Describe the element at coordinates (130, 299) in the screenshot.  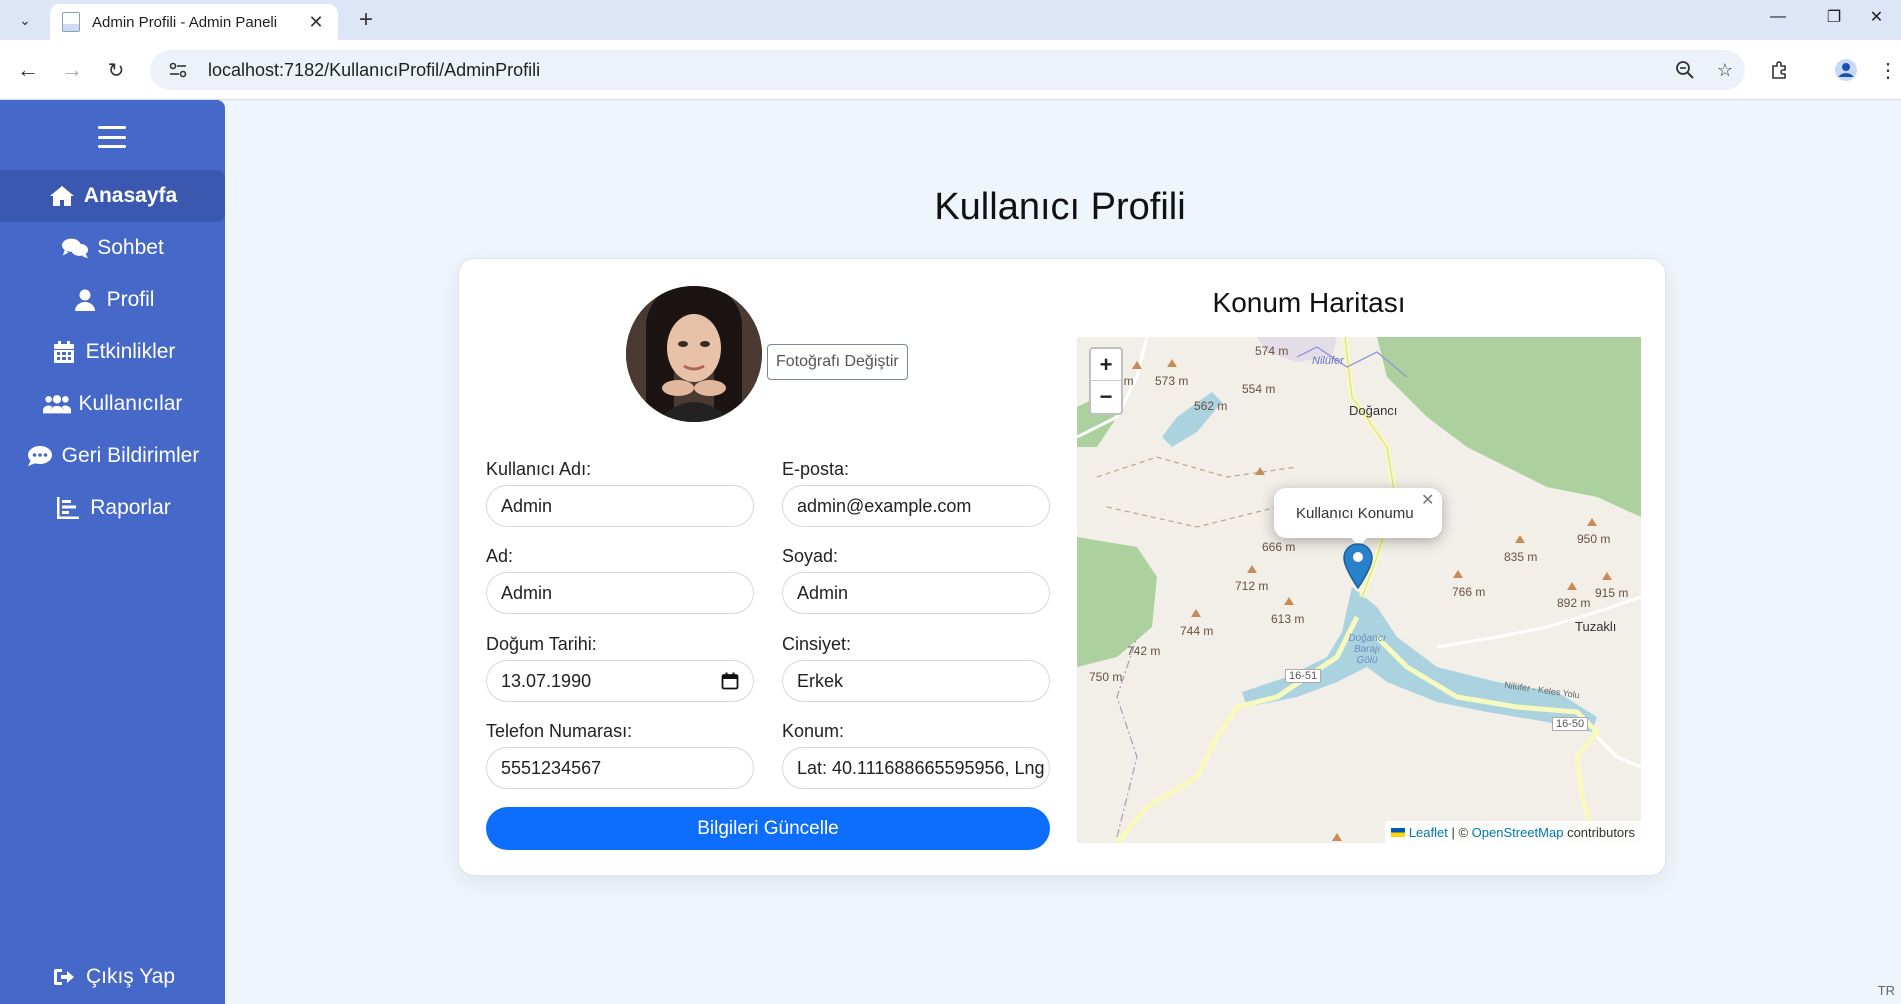
I see `sidebar-item-label: Profil` at that location.